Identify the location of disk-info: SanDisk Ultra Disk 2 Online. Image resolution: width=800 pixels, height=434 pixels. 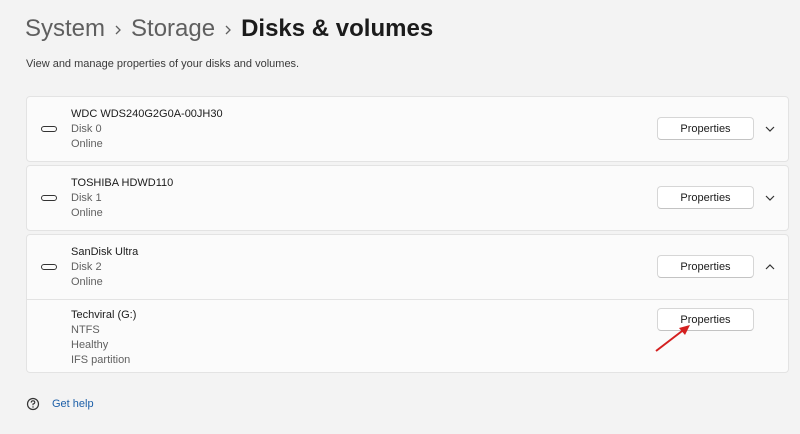
(104, 267).